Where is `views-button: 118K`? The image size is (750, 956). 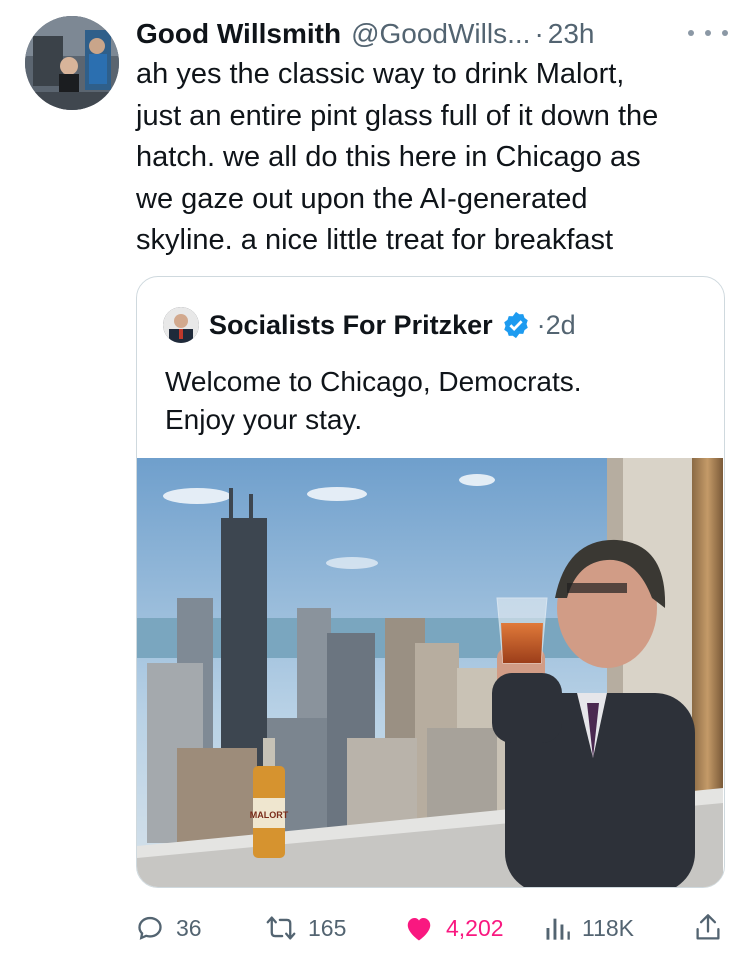 views-button: 118K is located at coordinates (589, 928).